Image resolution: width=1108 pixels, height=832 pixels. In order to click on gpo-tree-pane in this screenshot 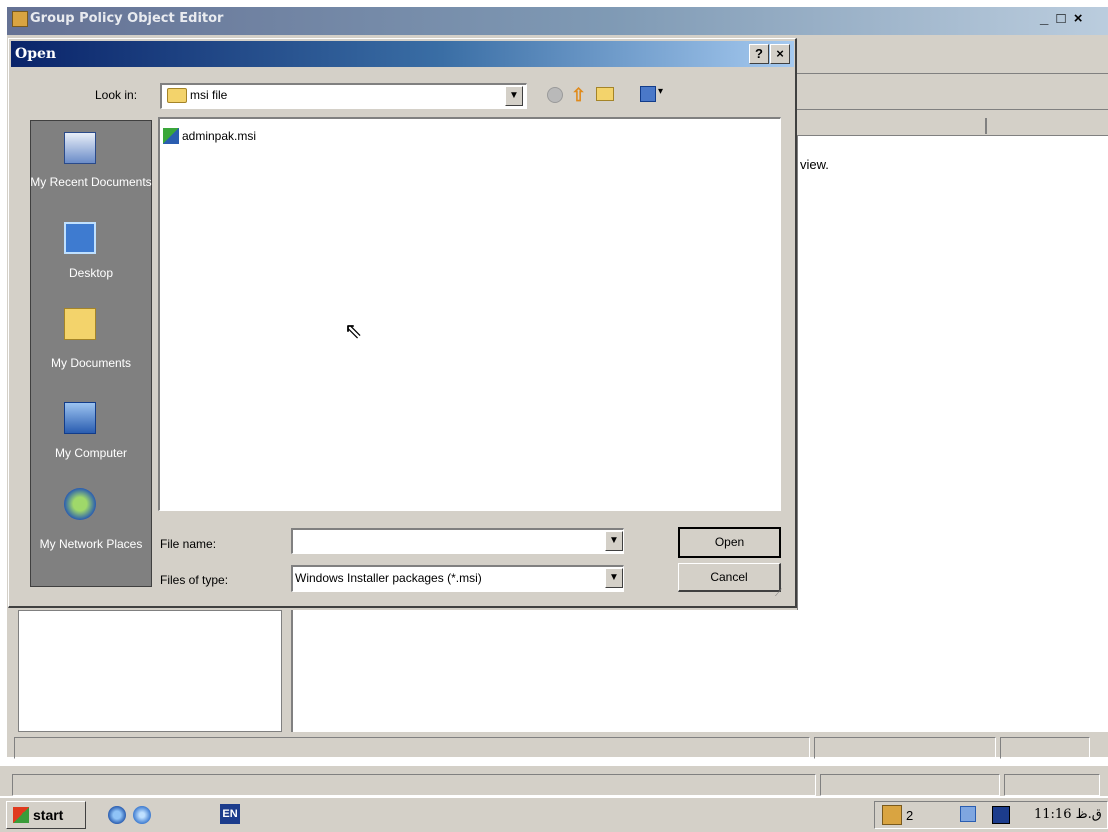, I will do `click(150, 671)`.